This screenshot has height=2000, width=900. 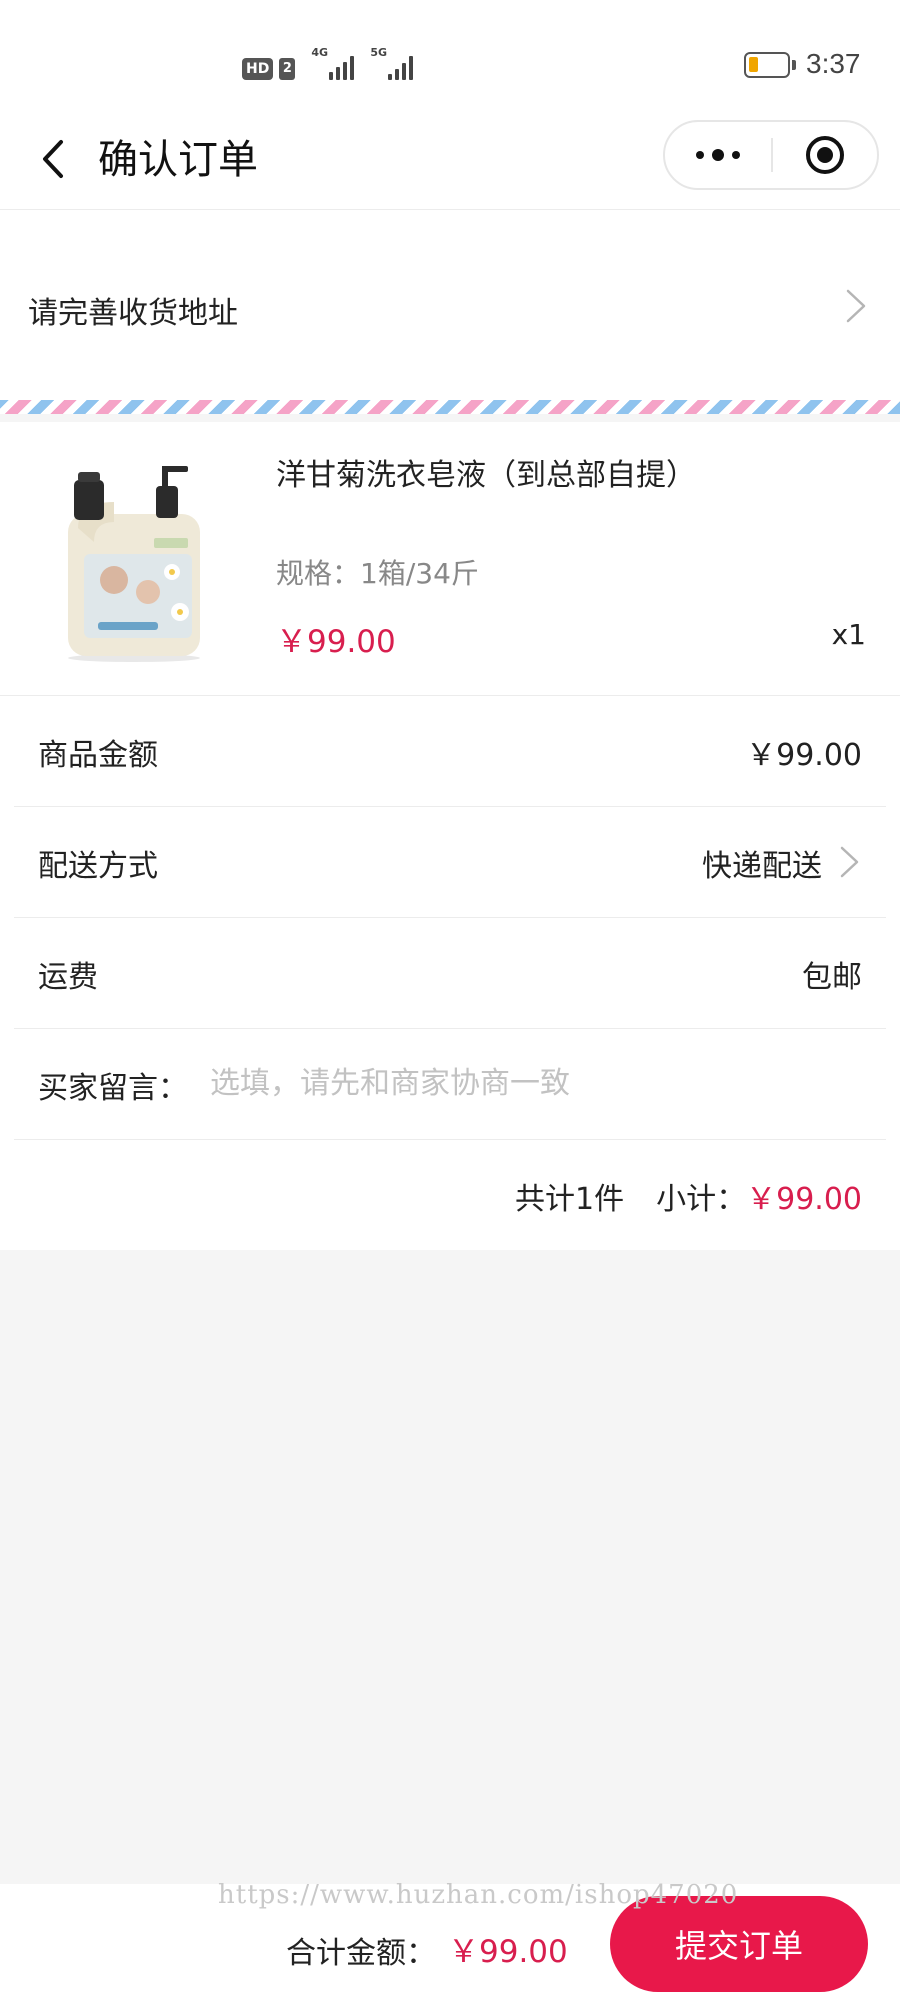 I want to click on goods-amount-value: ￥99.00, so click(x=804, y=755).